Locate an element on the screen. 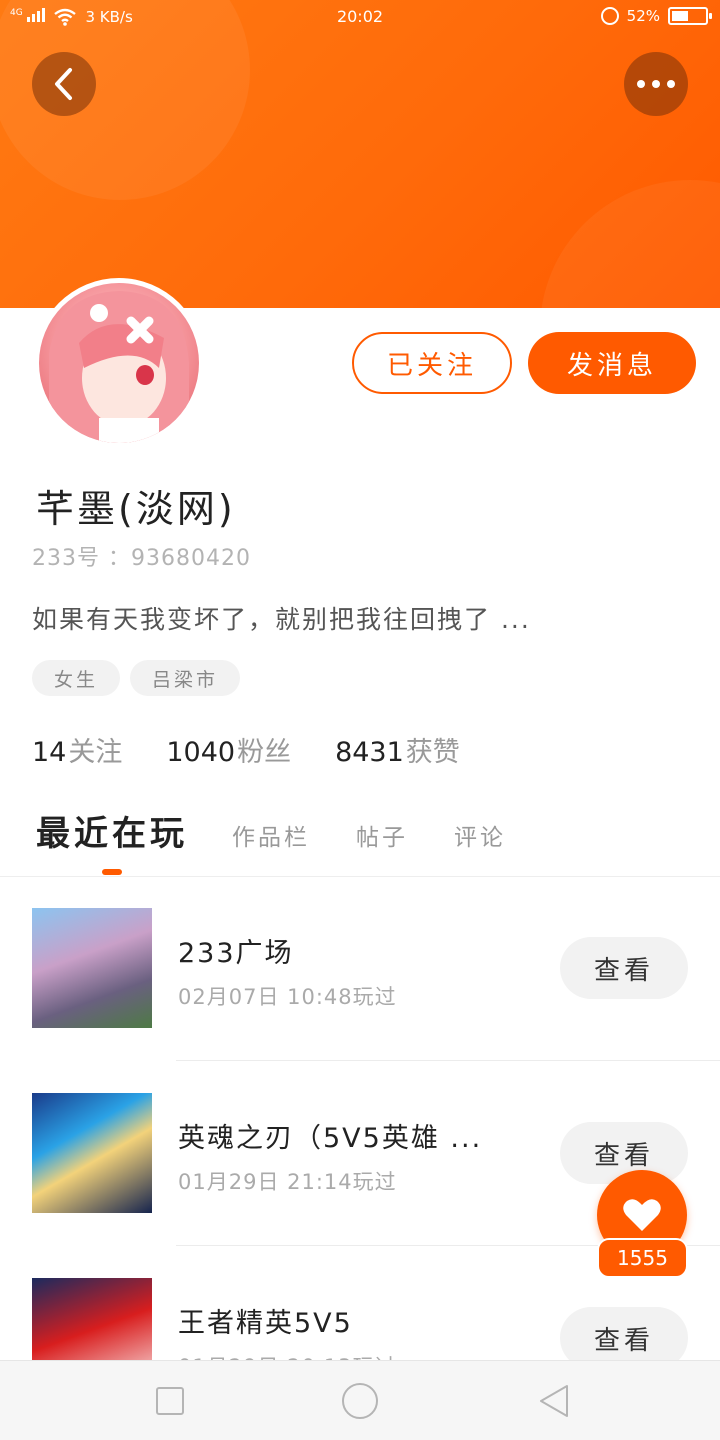  stat-following: 14关注 is located at coordinates (77, 749).